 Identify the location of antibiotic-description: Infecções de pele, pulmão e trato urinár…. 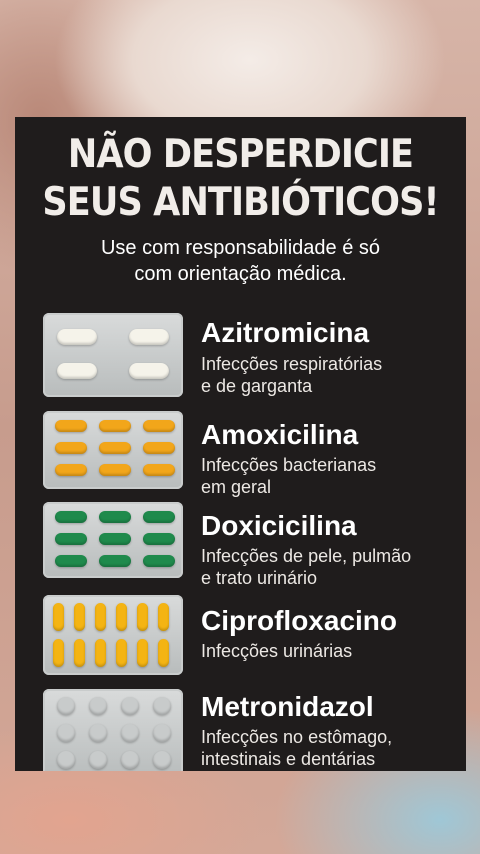
(306, 567).